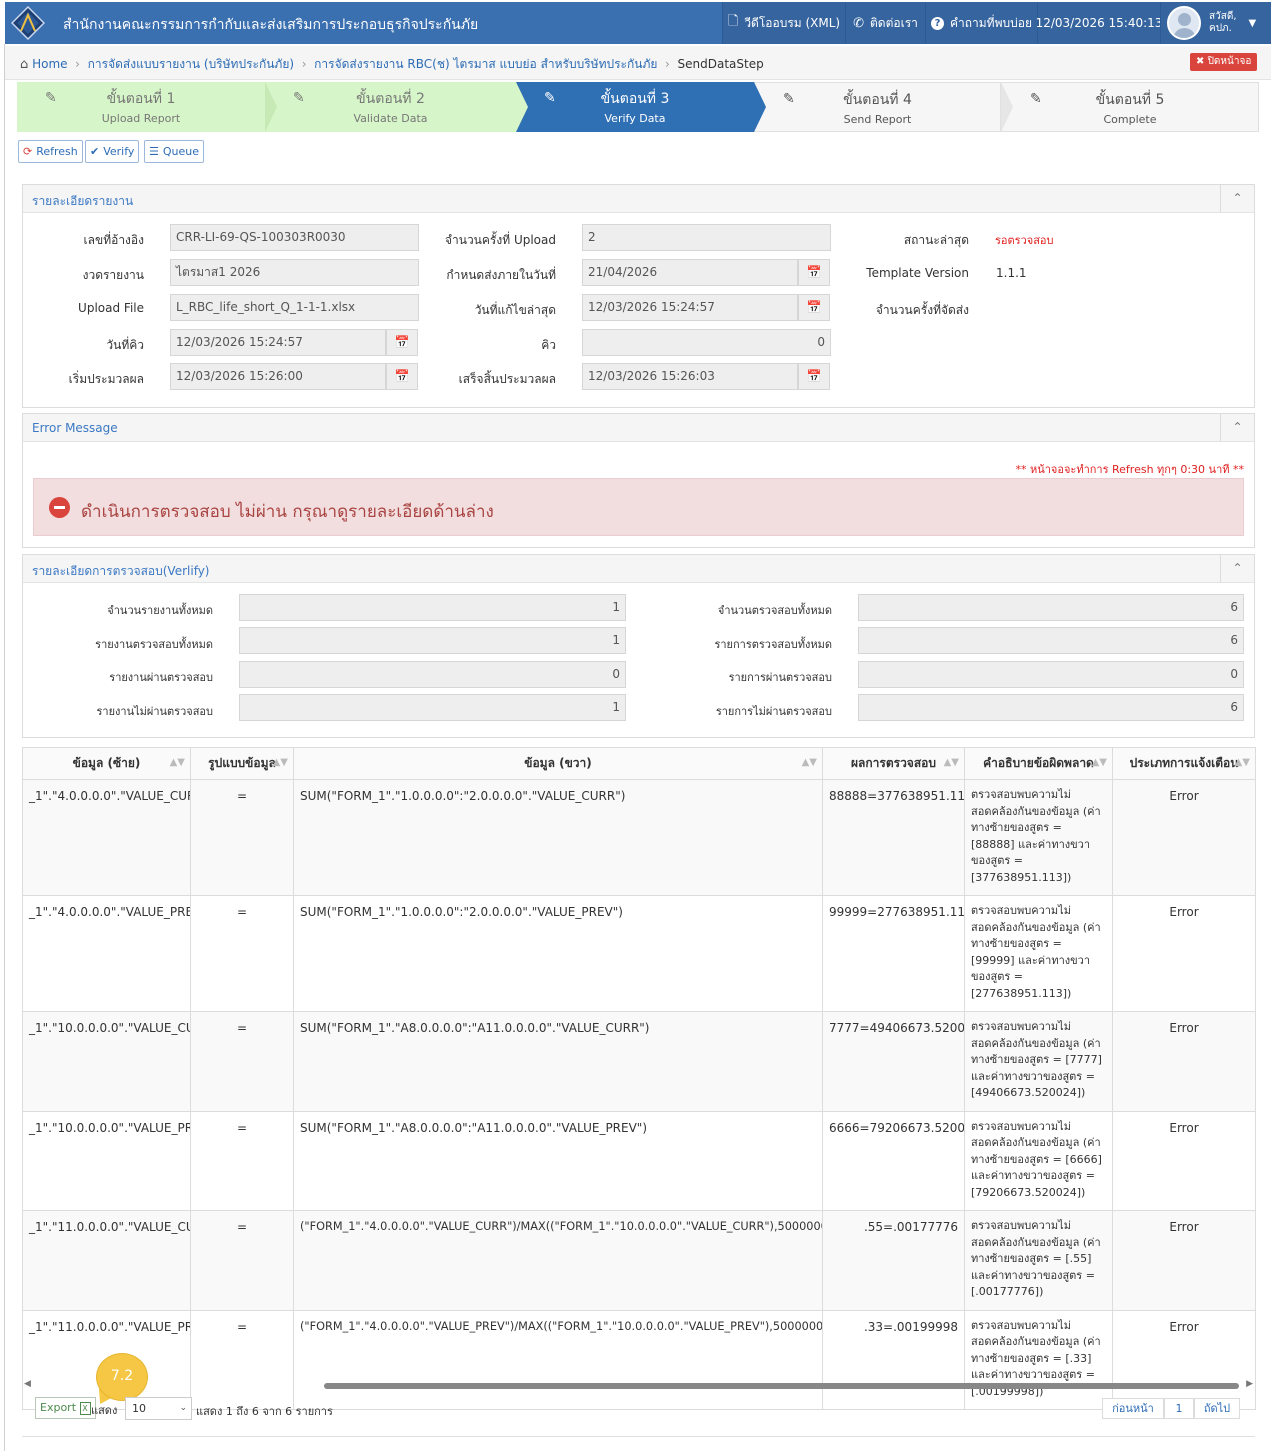  I want to click on column-header-left-data: ข้อมูล (ซ้าย) ▲▼, so click(106, 763).